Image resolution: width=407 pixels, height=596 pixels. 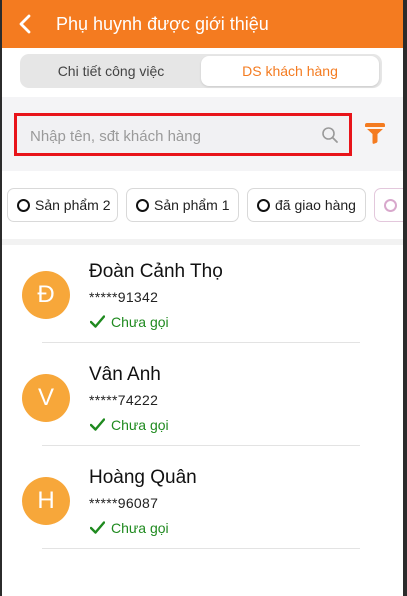 I want to click on chevron-left-icon, so click(x=26, y=24).